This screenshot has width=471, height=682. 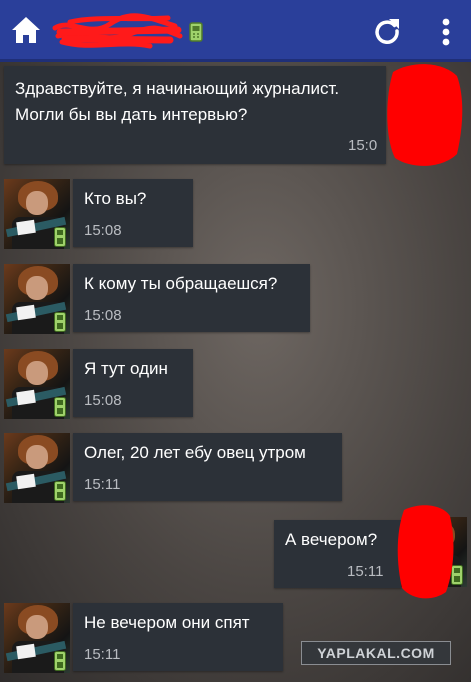 What do you see at coordinates (26, 30) in the screenshot?
I see `home-icon` at bounding box center [26, 30].